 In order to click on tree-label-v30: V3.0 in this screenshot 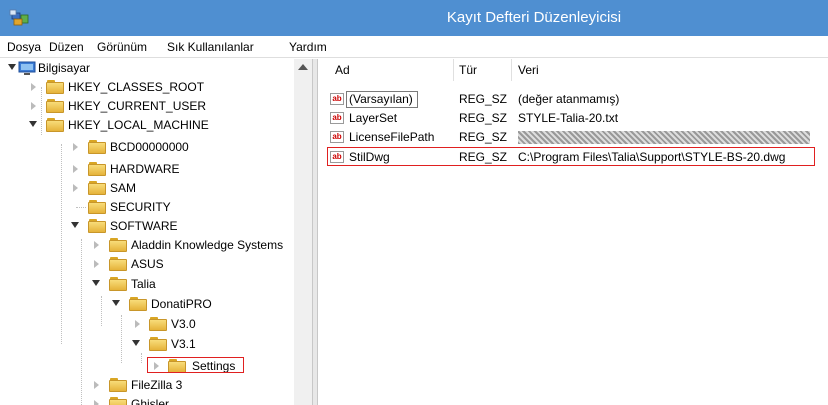, I will do `click(183, 324)`.